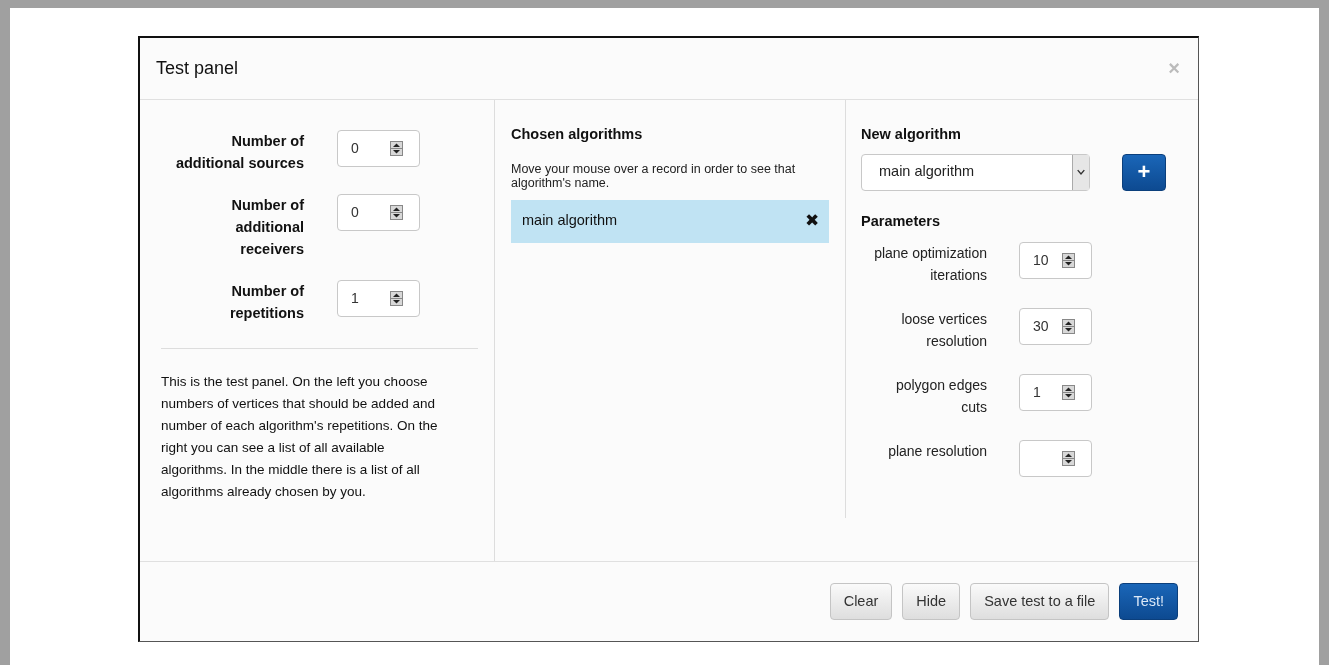 The height and width of the screenshot is (665, 1329). I want to click on remove-button: ✖, so click(812, 221).